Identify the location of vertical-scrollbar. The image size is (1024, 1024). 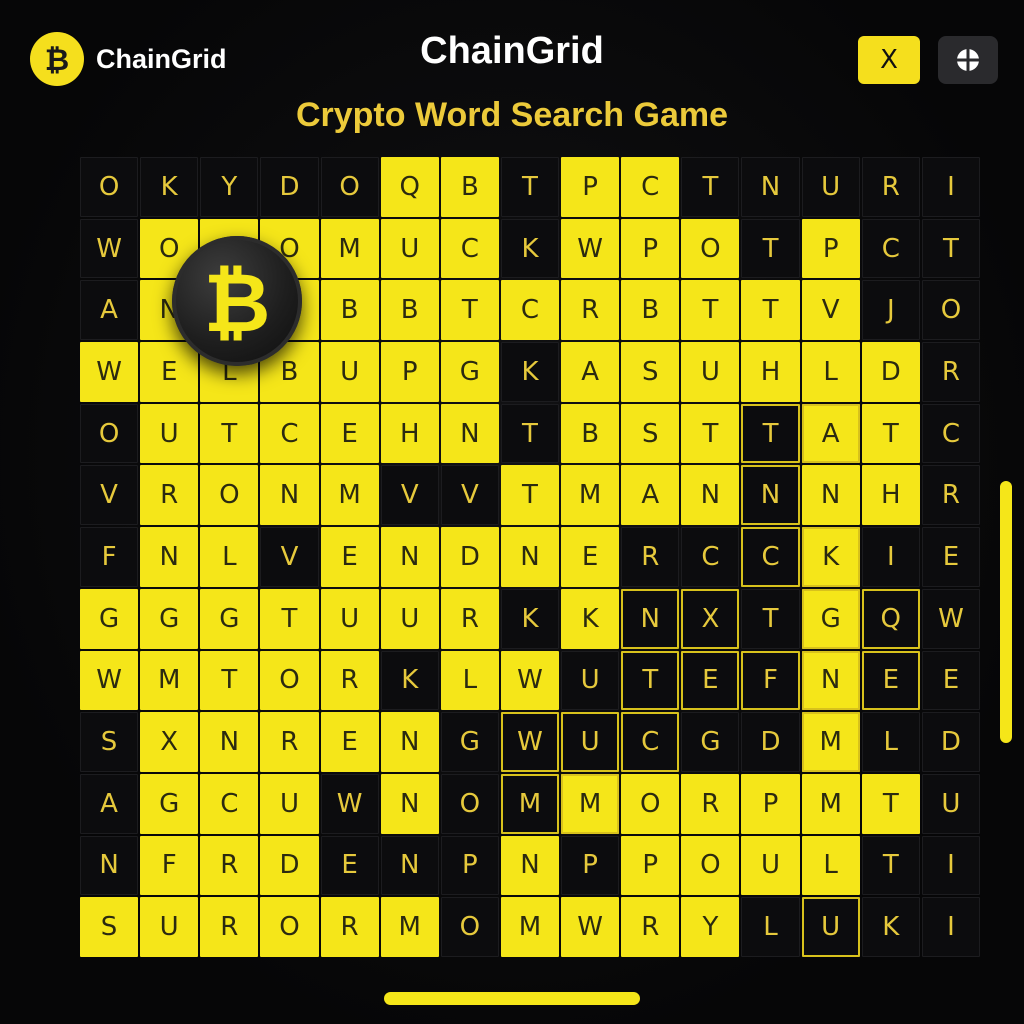
(1006, 612).